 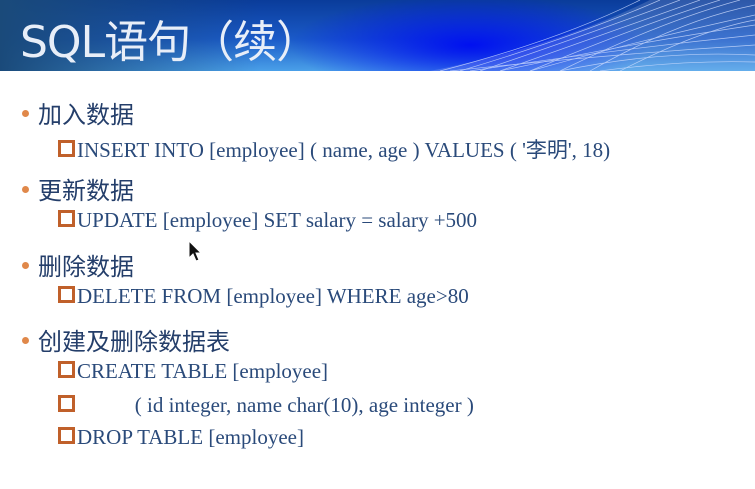 I want to click on heading-text: 更新数据, so click(x=86, y=191).